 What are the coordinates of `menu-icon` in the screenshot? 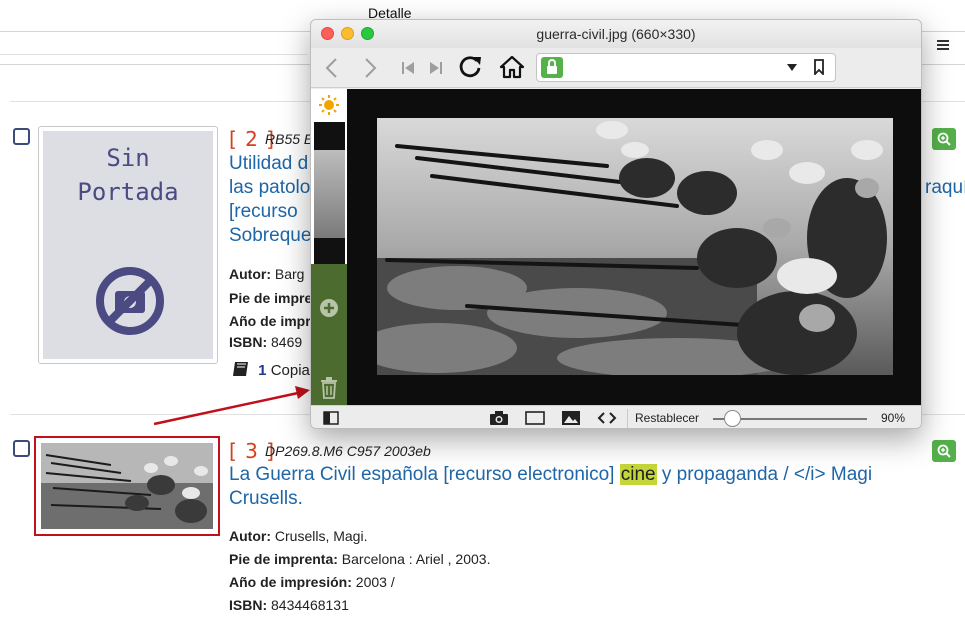 It's located at (943, 46).